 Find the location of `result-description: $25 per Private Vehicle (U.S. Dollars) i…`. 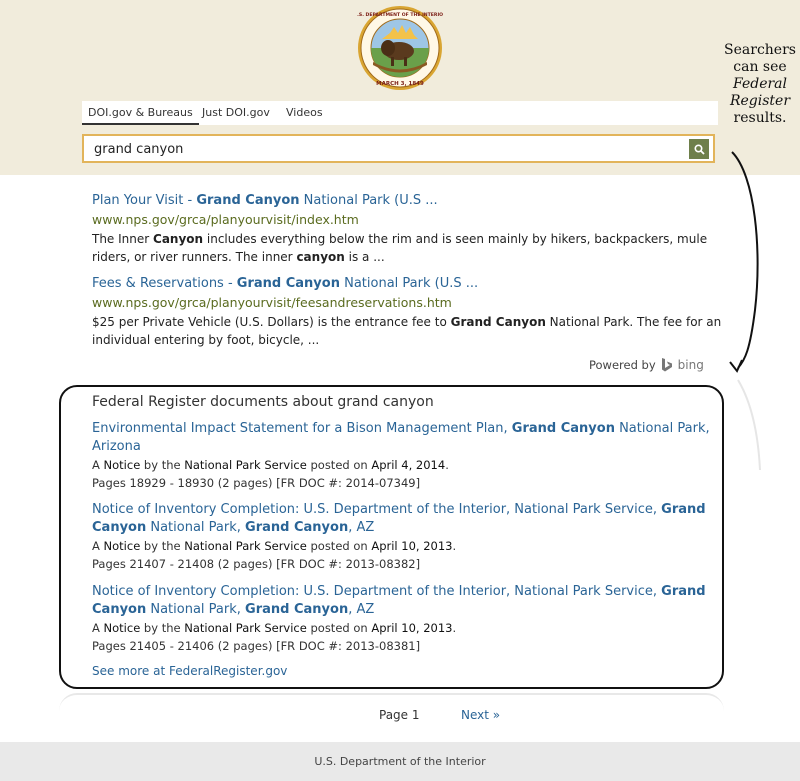

result-description: $25 per Private Vehicle (U.S. Dollars) i… is located at coordinates (407, 331).